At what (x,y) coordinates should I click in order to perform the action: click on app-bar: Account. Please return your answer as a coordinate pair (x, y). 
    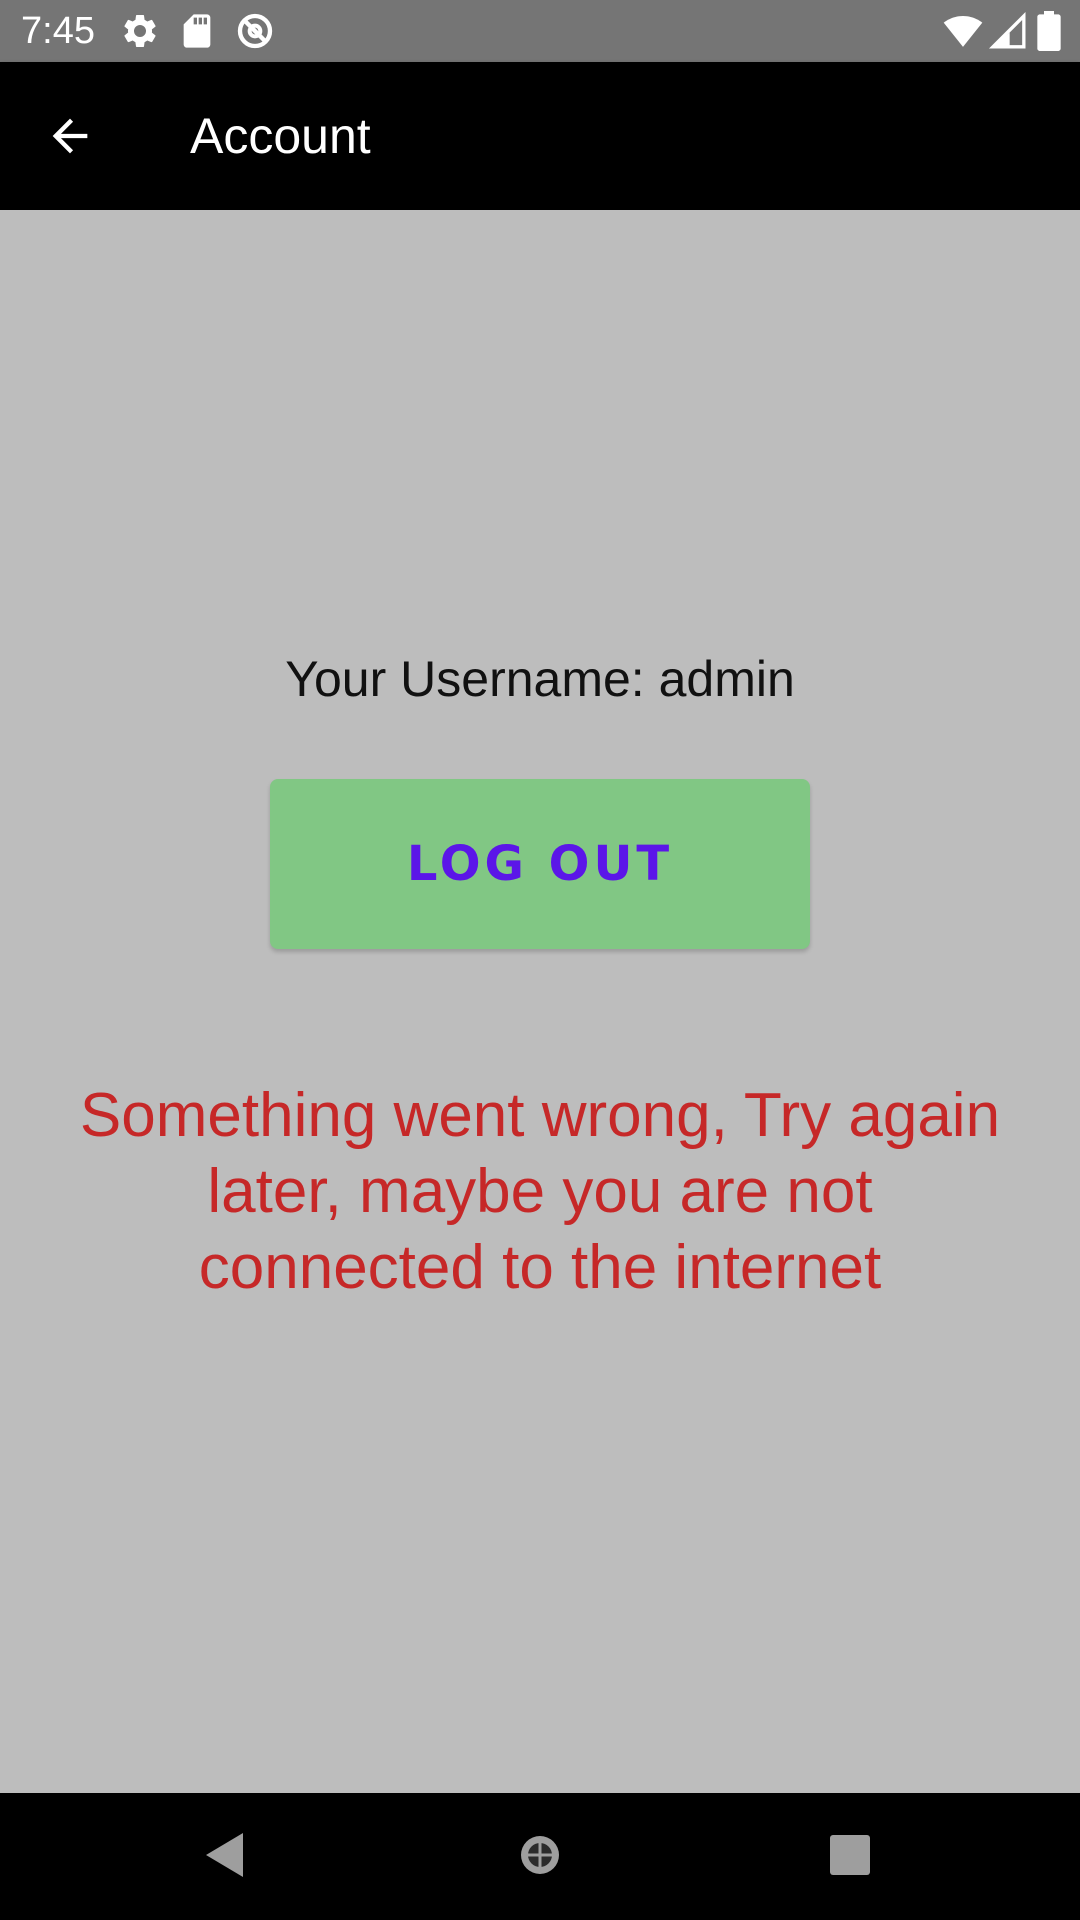
    Looking at the image, I should click on (540, 136).